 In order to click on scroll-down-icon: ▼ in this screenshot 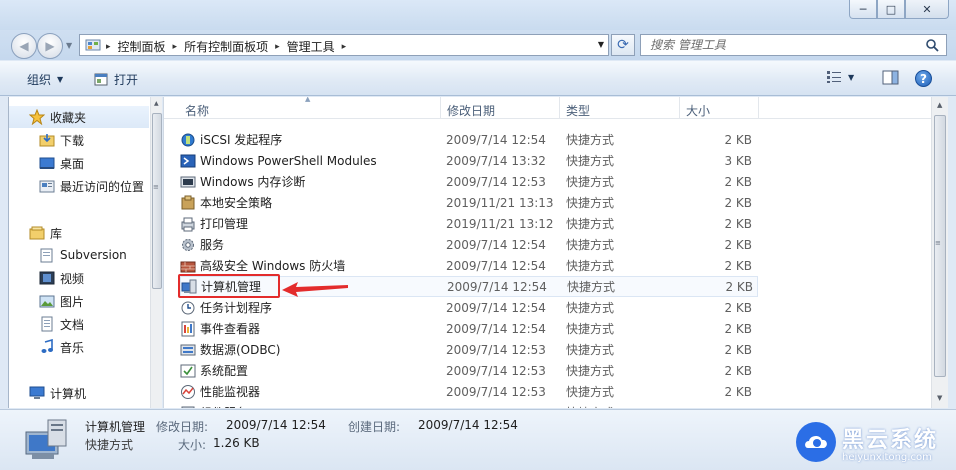, I will do `click(939, 398)`.